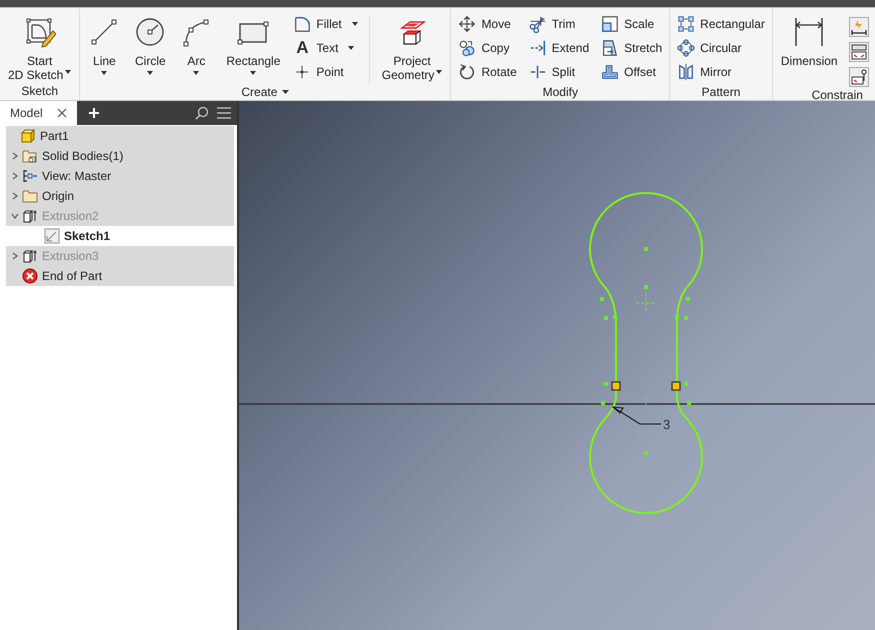  Describe the element at coordinates (93, 113) in the screenshot. I see `add-icon` at that location.